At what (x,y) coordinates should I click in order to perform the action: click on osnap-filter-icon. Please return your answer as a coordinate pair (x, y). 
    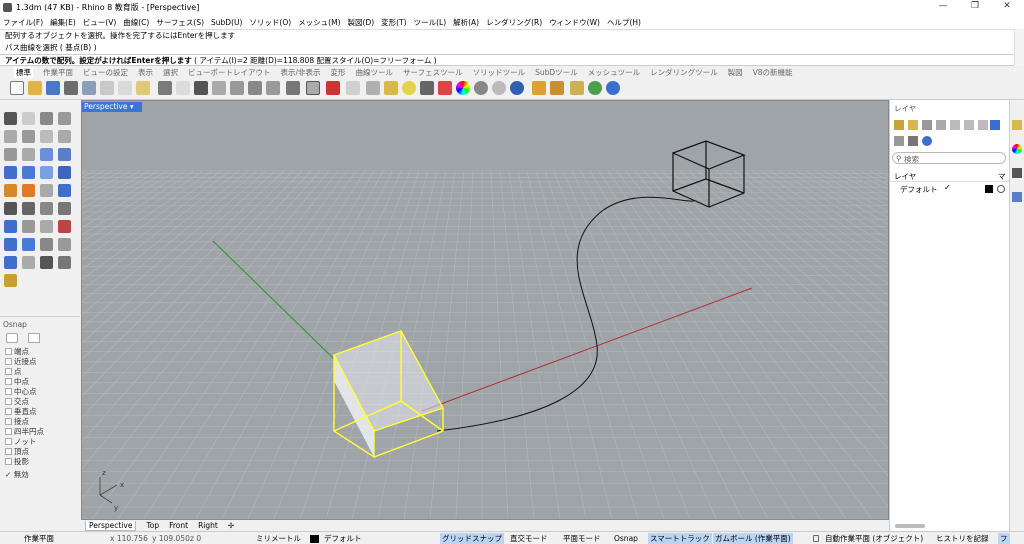
    Looking at the image, I should click on (34, 338).